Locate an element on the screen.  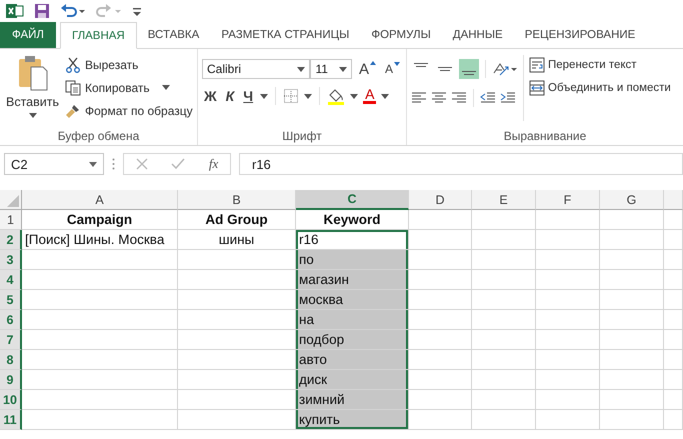
ribbon-tab: ФАЙЛ is located at coordinates (28, 35).